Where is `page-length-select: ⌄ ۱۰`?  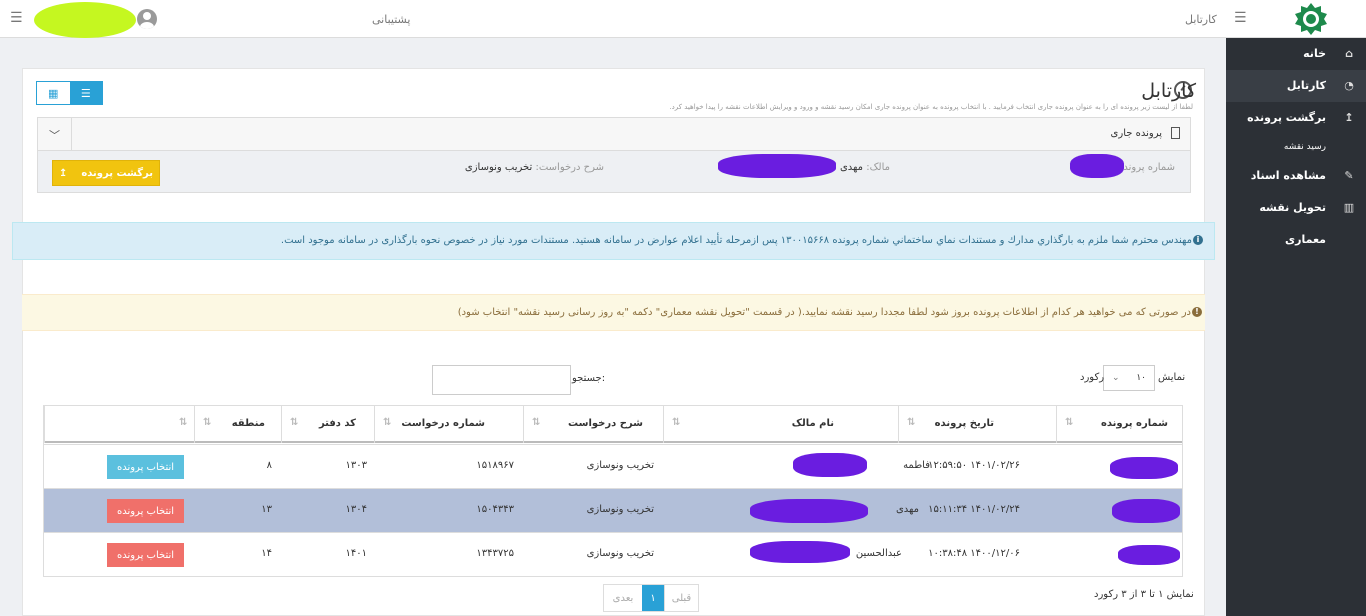
page-length-select: ⌄ ۱۰ is located at coordinates (1129, 378).